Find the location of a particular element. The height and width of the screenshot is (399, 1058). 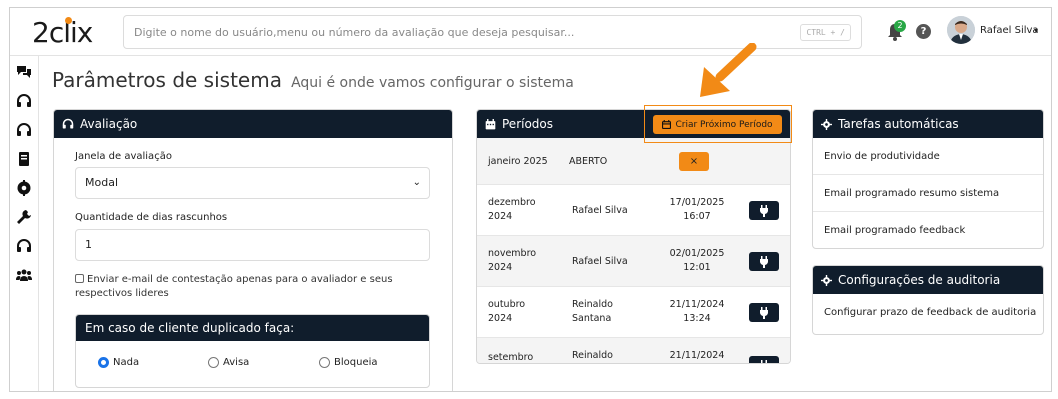

wrench-icon is located at coordinates (24, 217).